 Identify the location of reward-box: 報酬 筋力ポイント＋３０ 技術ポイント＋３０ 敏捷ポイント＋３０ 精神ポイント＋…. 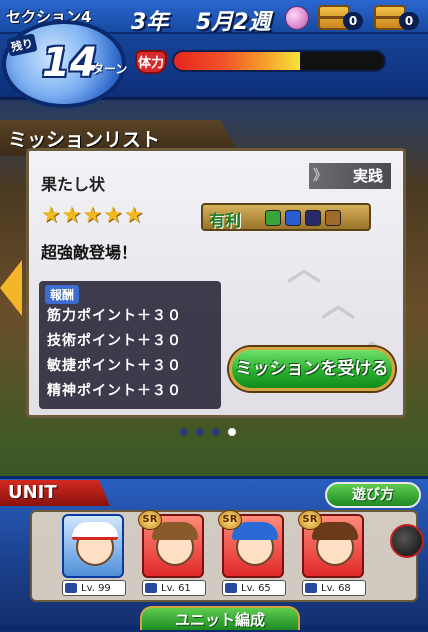
(130, 345).